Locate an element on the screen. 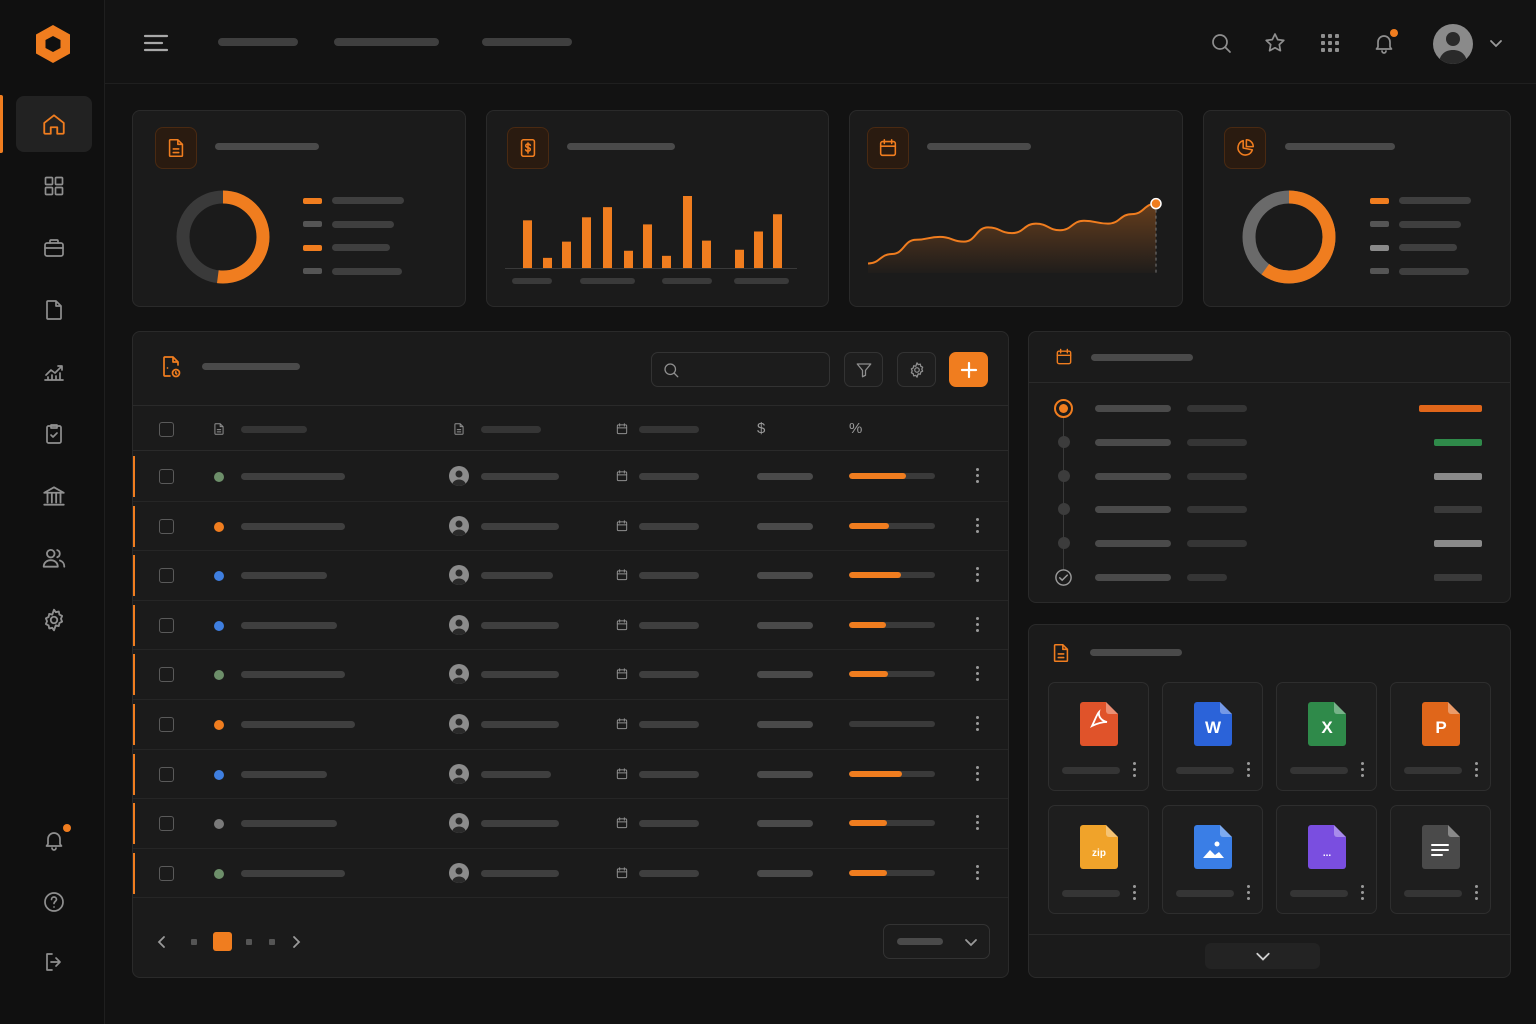  table-settings-button is located at coordinates (916, 369).